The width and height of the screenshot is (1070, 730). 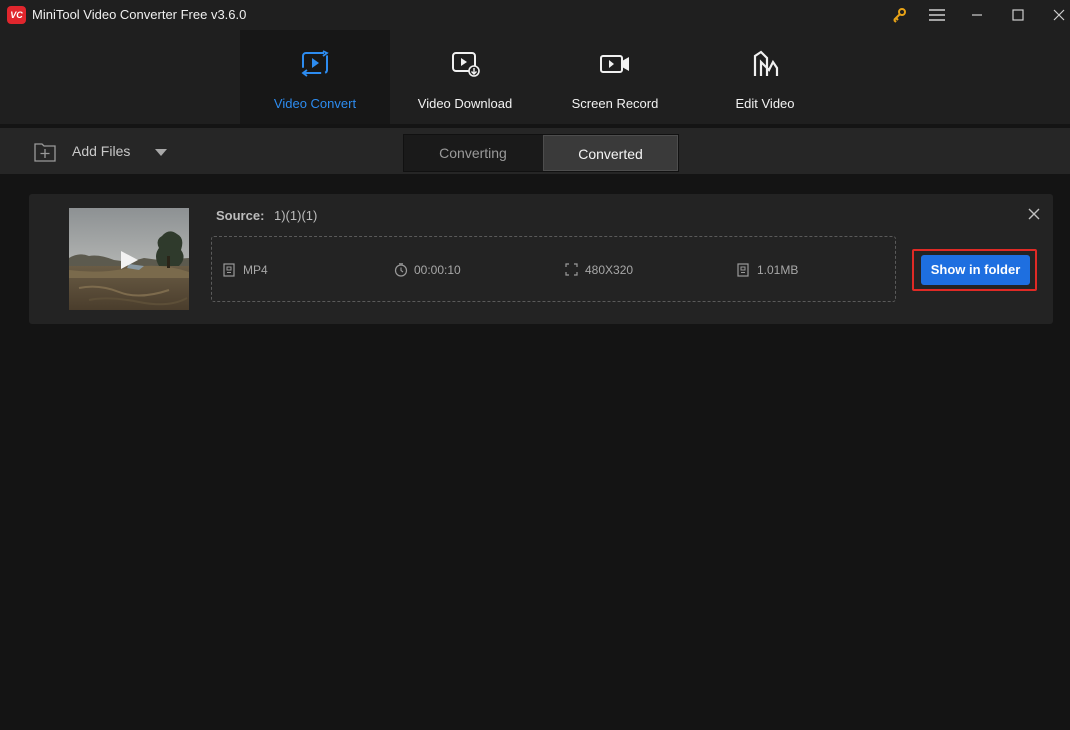 What do you see at coordinates (255, 270) in the screenshot?
I see `format-value: MP4` at bounding box center [255, 270].